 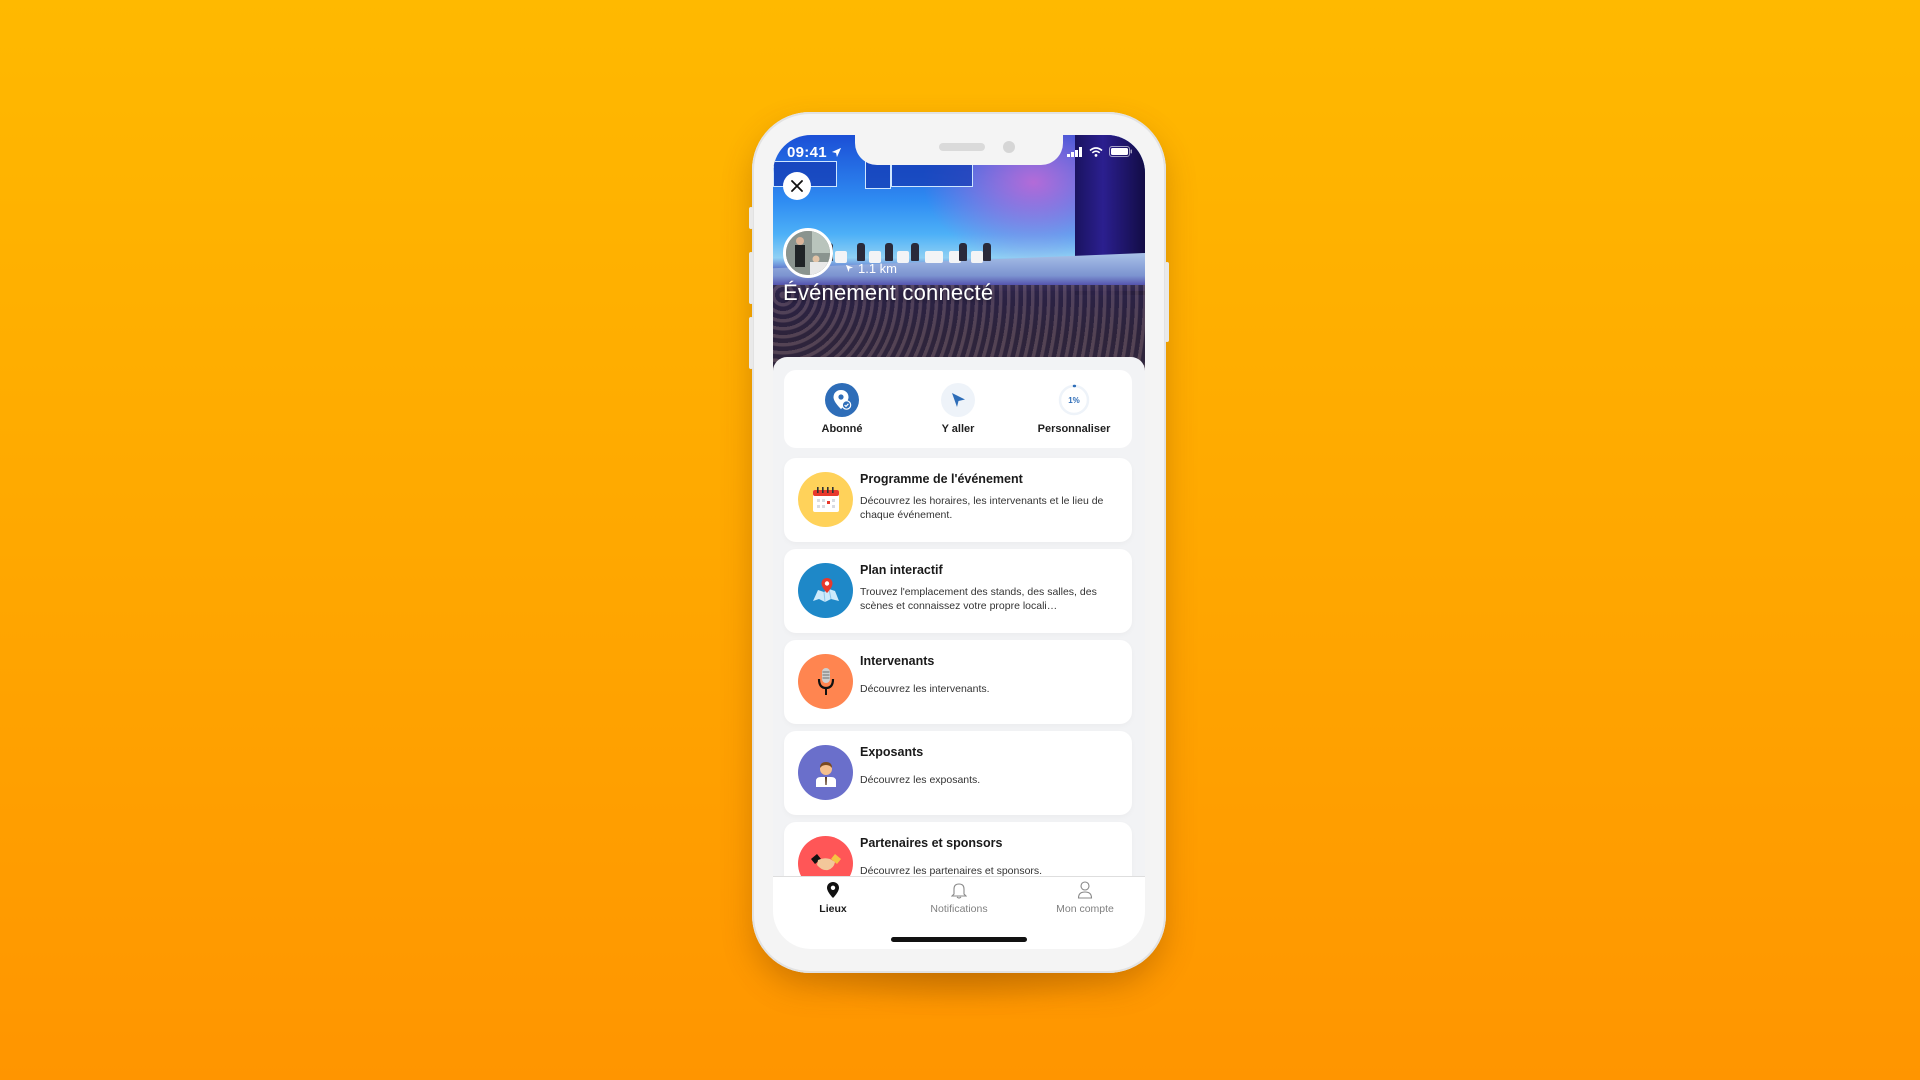 I want to click on card-title: Plan interactif, so click(x=901, y=570).